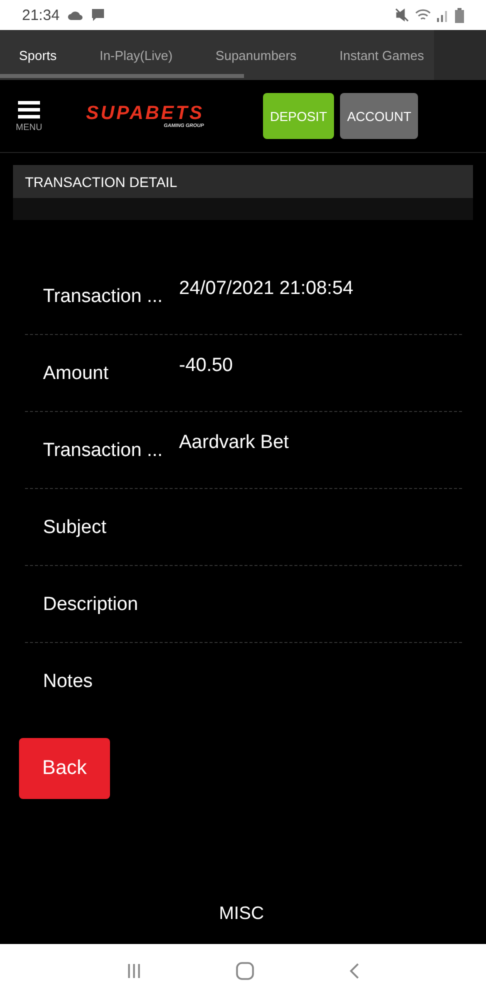 This screenshot has height=1000, width=486. What do you see at coordinates (68, 682) in the screenshot?
I see `field-label: Notes` at bounding box center [68, 682].